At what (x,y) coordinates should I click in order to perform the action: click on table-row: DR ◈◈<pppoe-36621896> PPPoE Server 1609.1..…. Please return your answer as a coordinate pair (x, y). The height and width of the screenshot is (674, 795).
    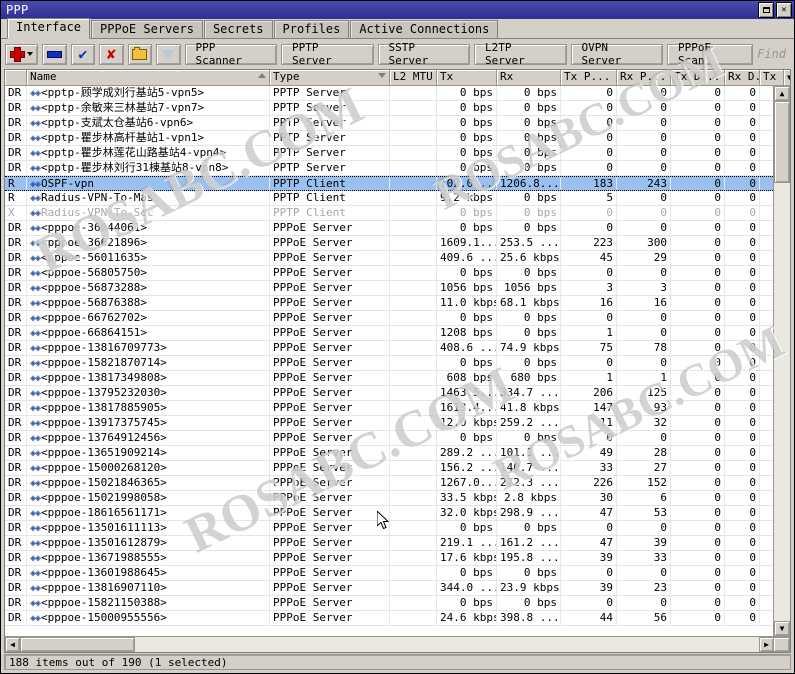
    Looking at the image, I should click on (389, 243).